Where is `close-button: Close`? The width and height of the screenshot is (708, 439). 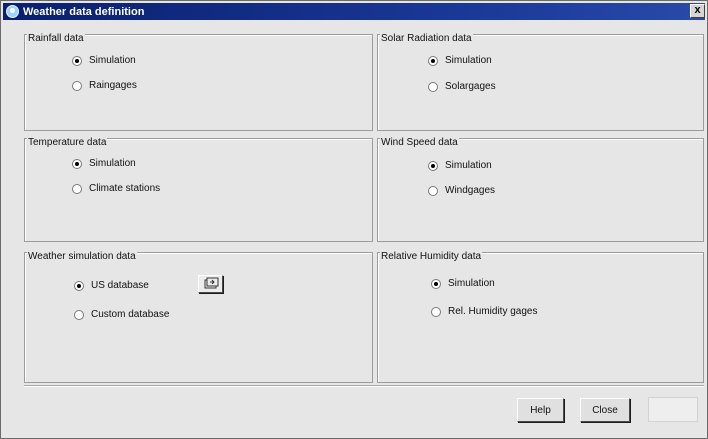 close-button: Close is located at coordinates (605, 410).